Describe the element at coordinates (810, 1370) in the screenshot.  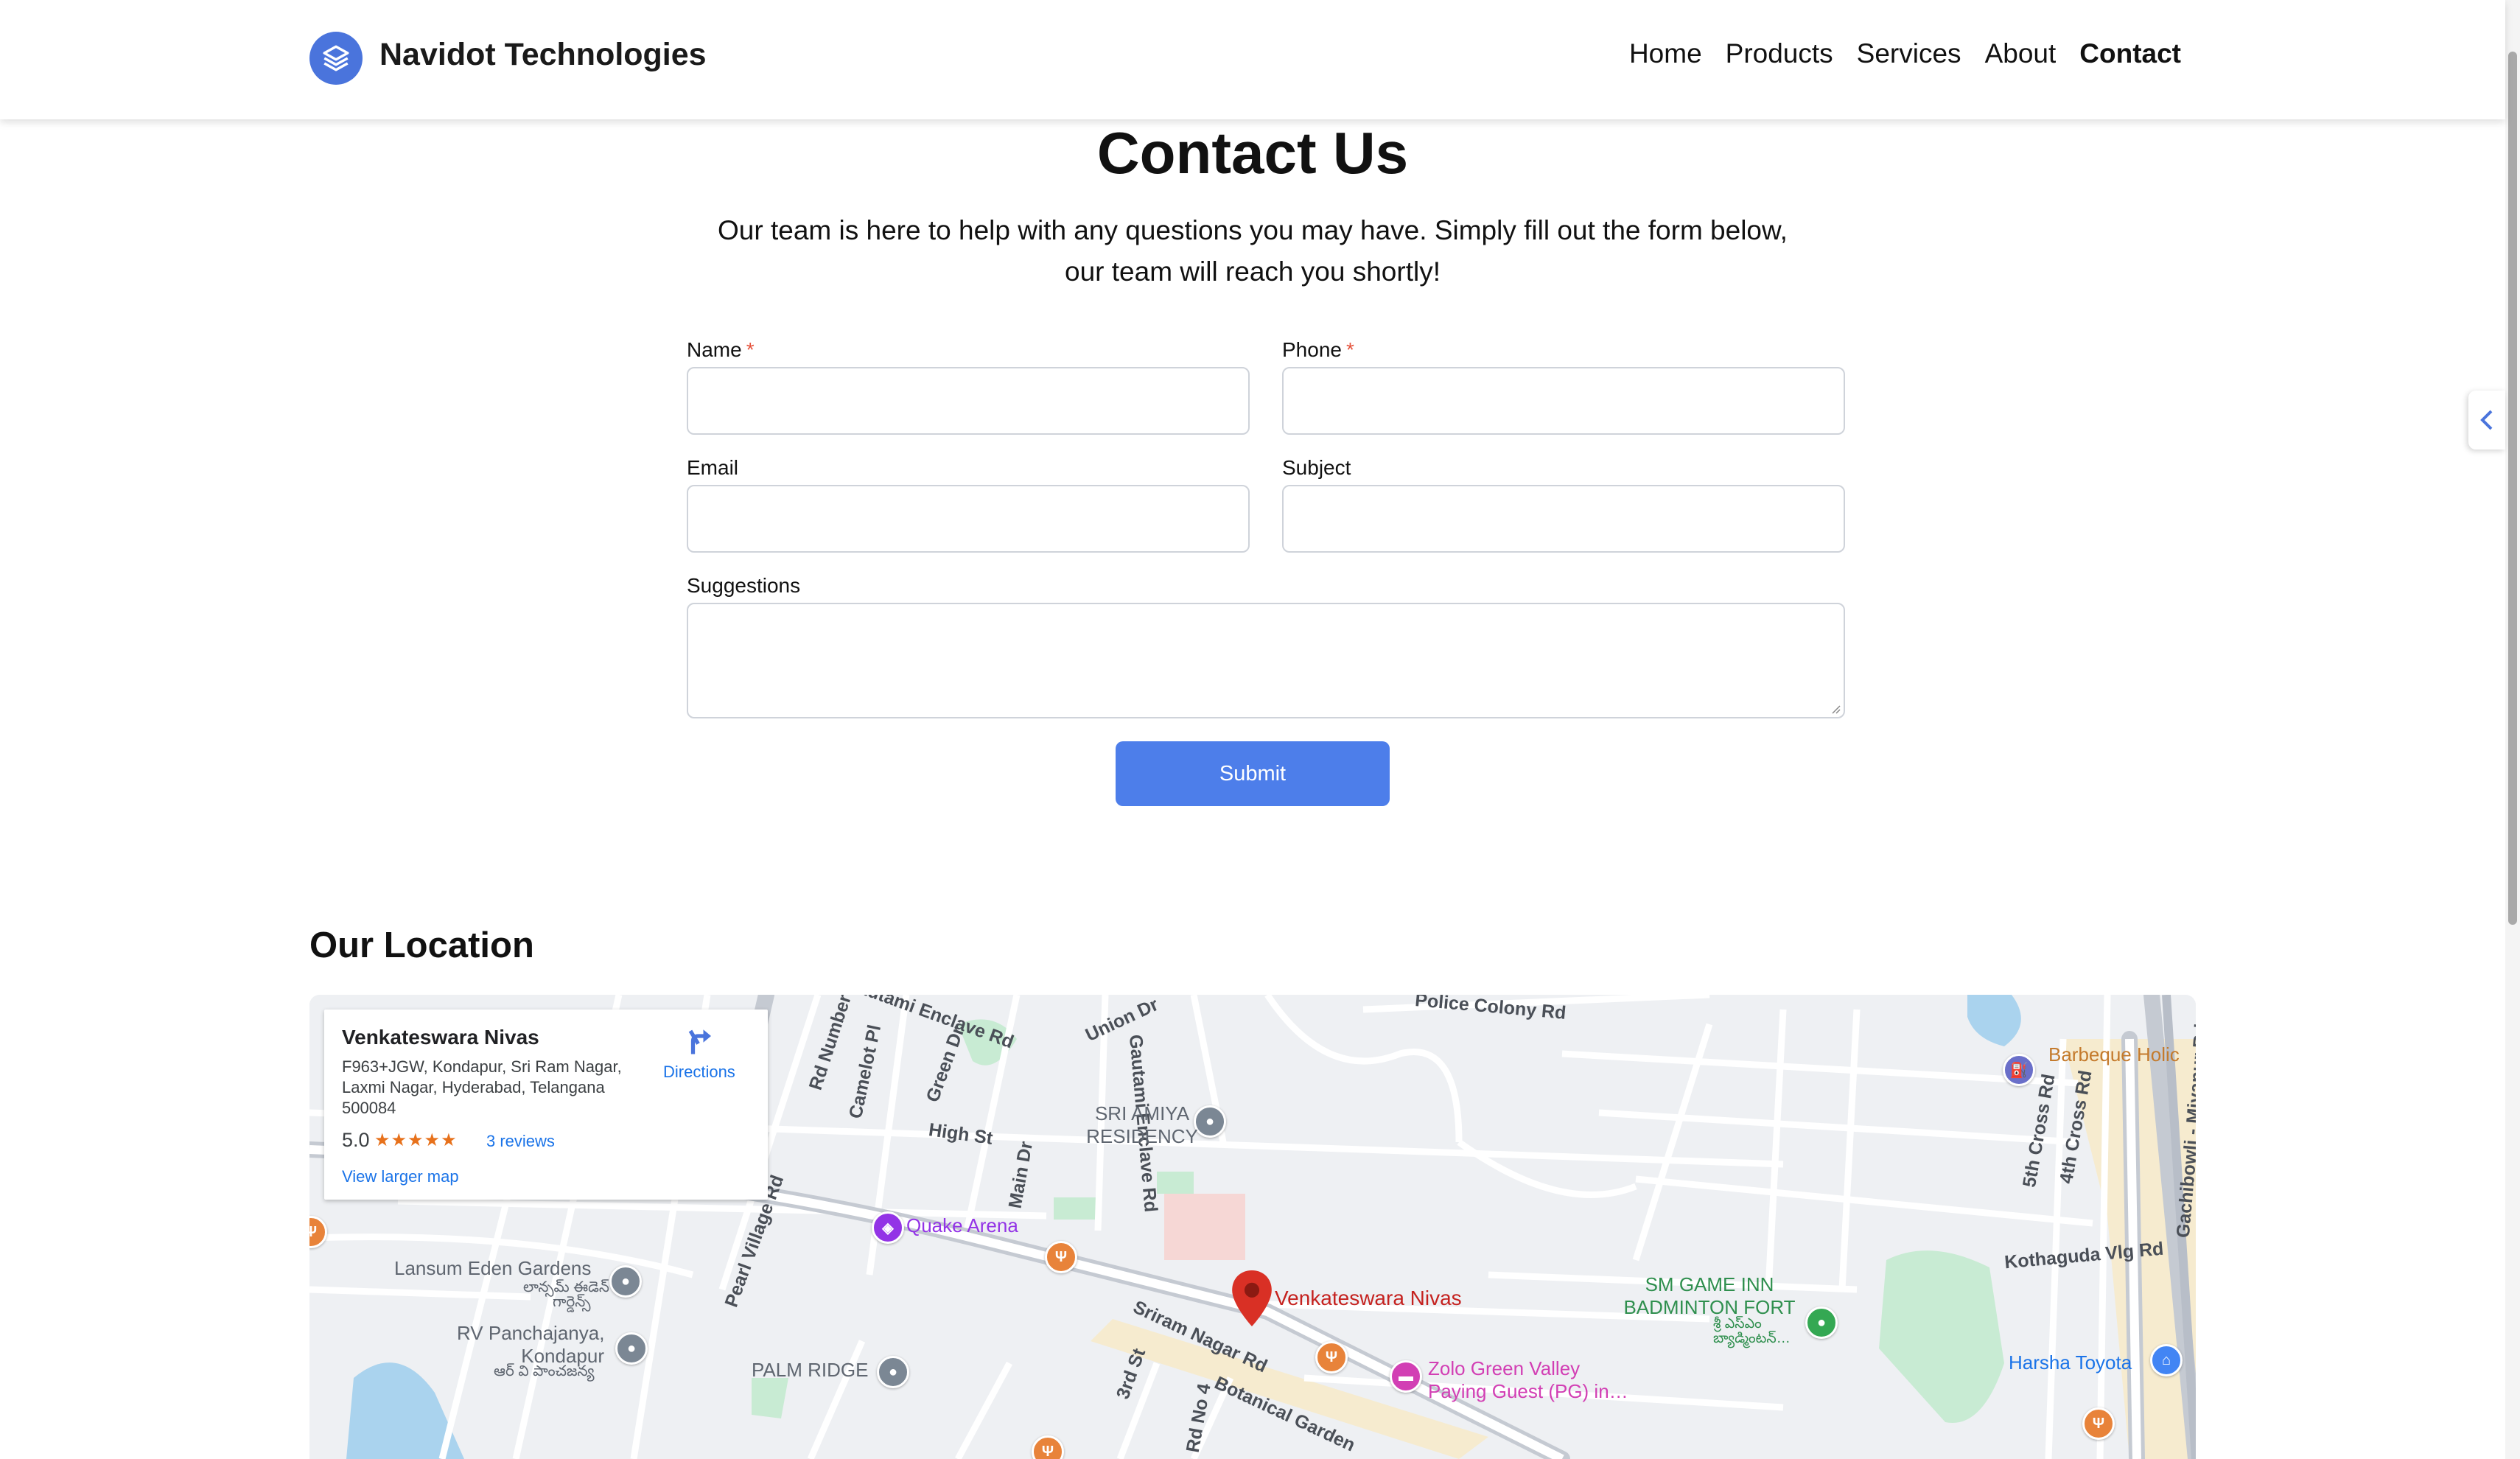
I see `place-label: PALM RIDGE` at that location.